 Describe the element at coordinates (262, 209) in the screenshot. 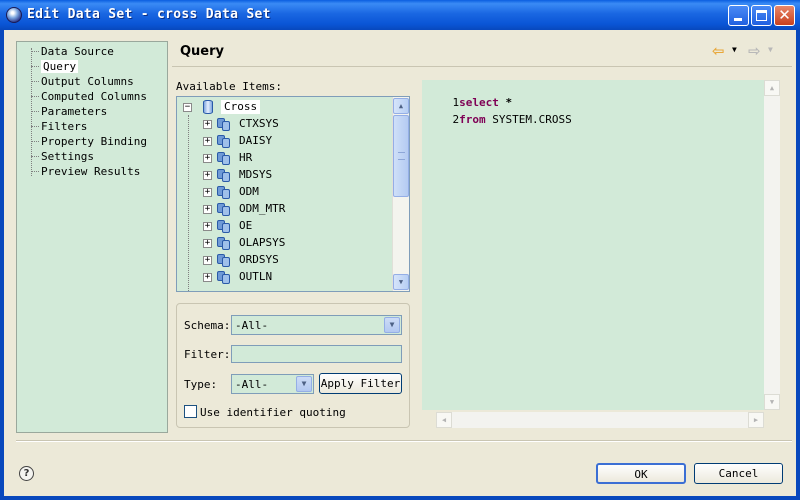

I see `tree-node-label: ODM_MTR` at that location.